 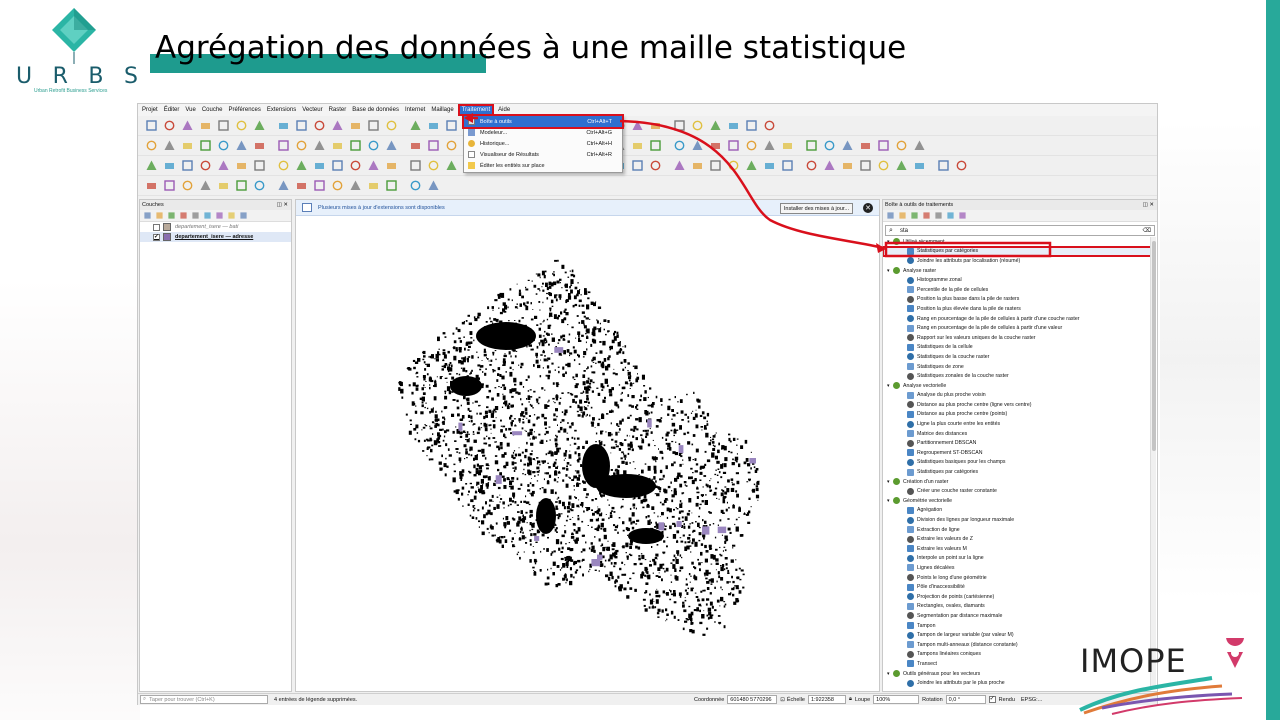 I want to click on rotation-field: 0,0 °, so click(x=965, y=699).